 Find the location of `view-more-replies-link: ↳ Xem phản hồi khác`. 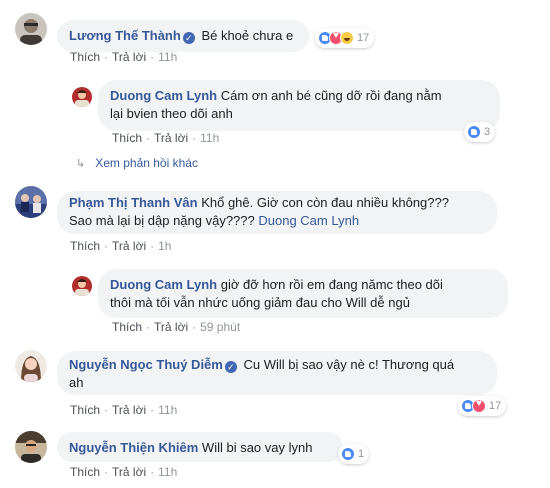

view-more-replies-link: ↳ Xem phản hồi khác is located at coordinates (137, 163).